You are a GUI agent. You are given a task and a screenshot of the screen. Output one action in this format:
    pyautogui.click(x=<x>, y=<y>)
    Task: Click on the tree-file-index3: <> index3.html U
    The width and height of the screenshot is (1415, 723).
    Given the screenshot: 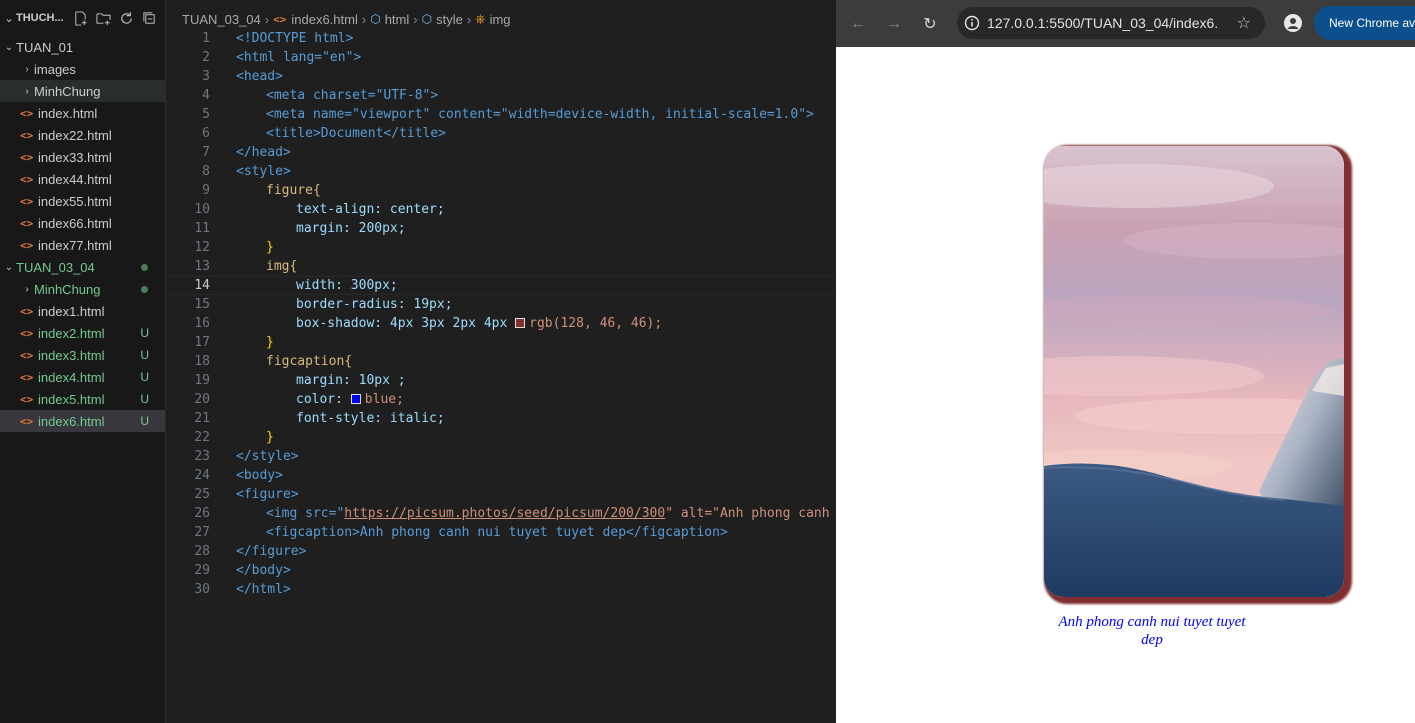 What is the action you would take?
    pyautogui.click(x=82, y=355)
    